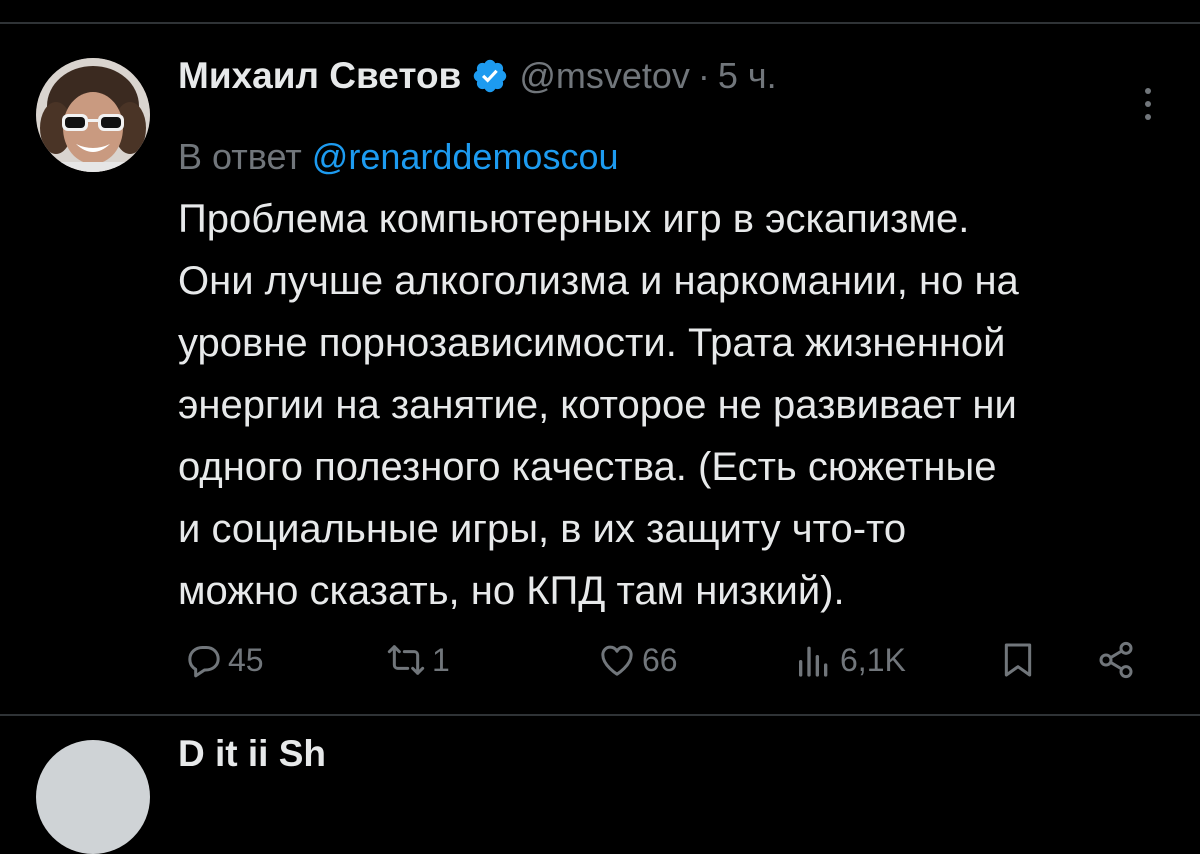  I want to click on tweet-text-line: уровне порнозависимости. Трата жизненной, so click(592, 343).